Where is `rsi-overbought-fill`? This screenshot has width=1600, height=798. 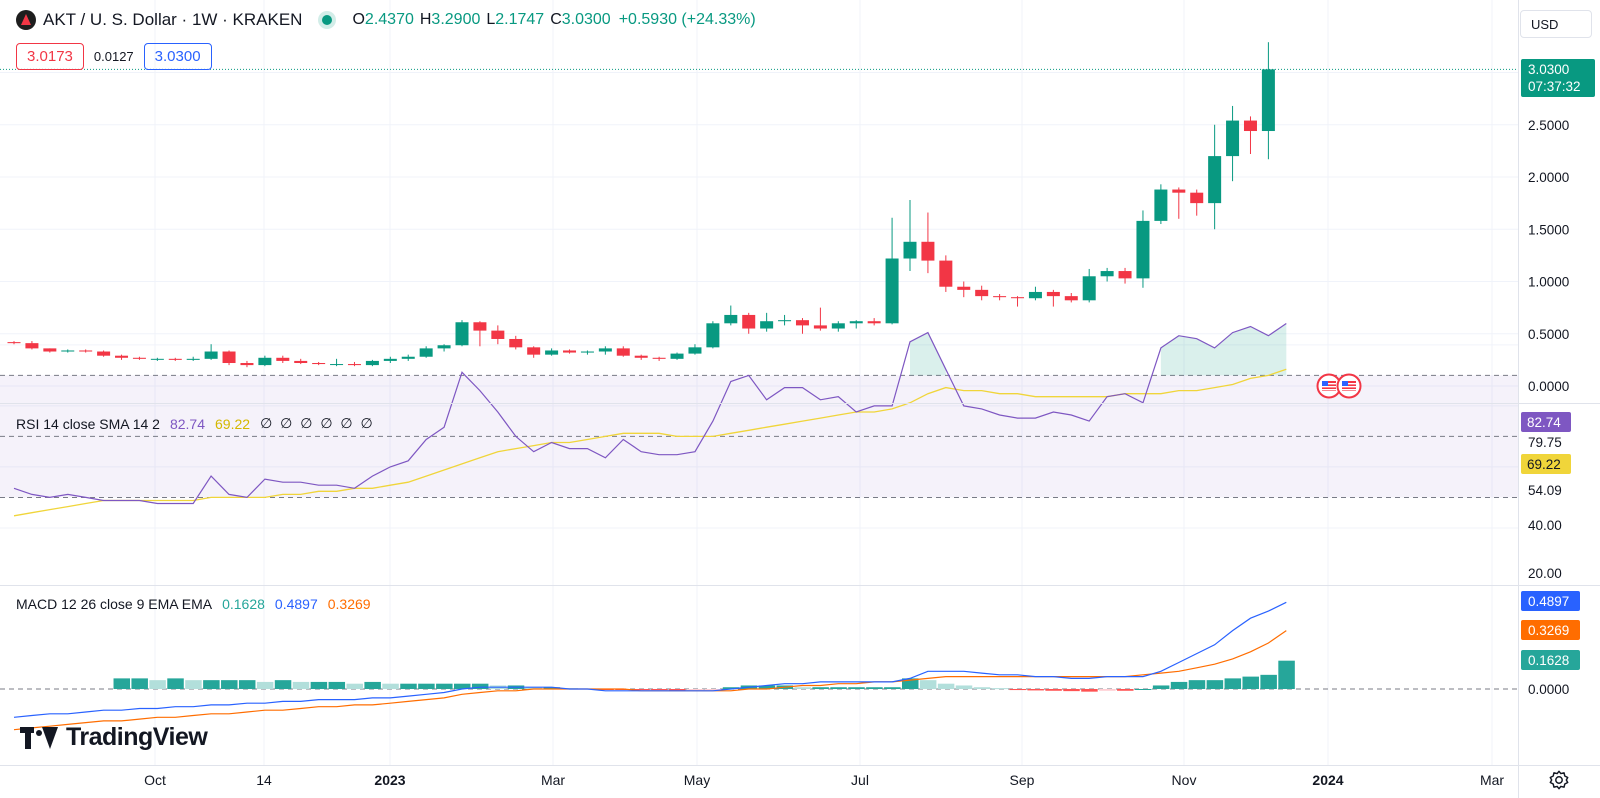 rsi-overbought-fill is located at coordinates (1223, 349).